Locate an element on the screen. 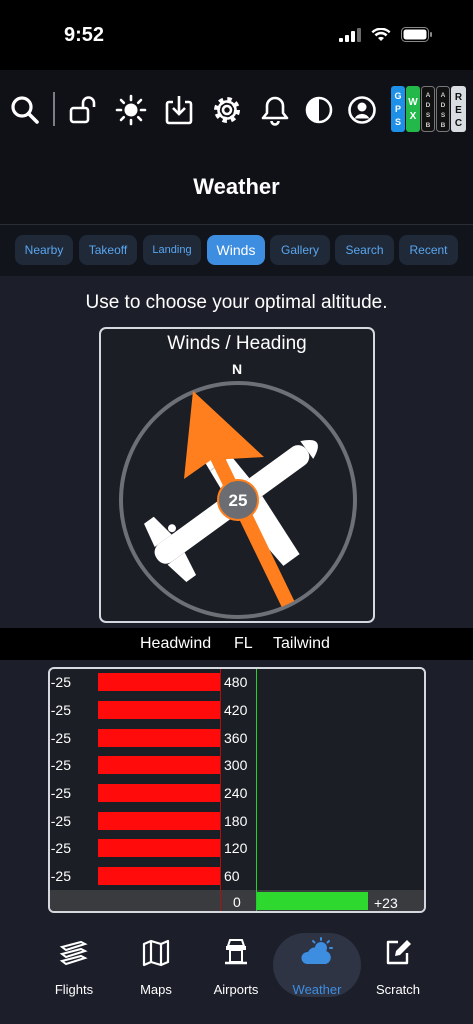  tab-nearby: Nearby is located at coordinates (44, 250).